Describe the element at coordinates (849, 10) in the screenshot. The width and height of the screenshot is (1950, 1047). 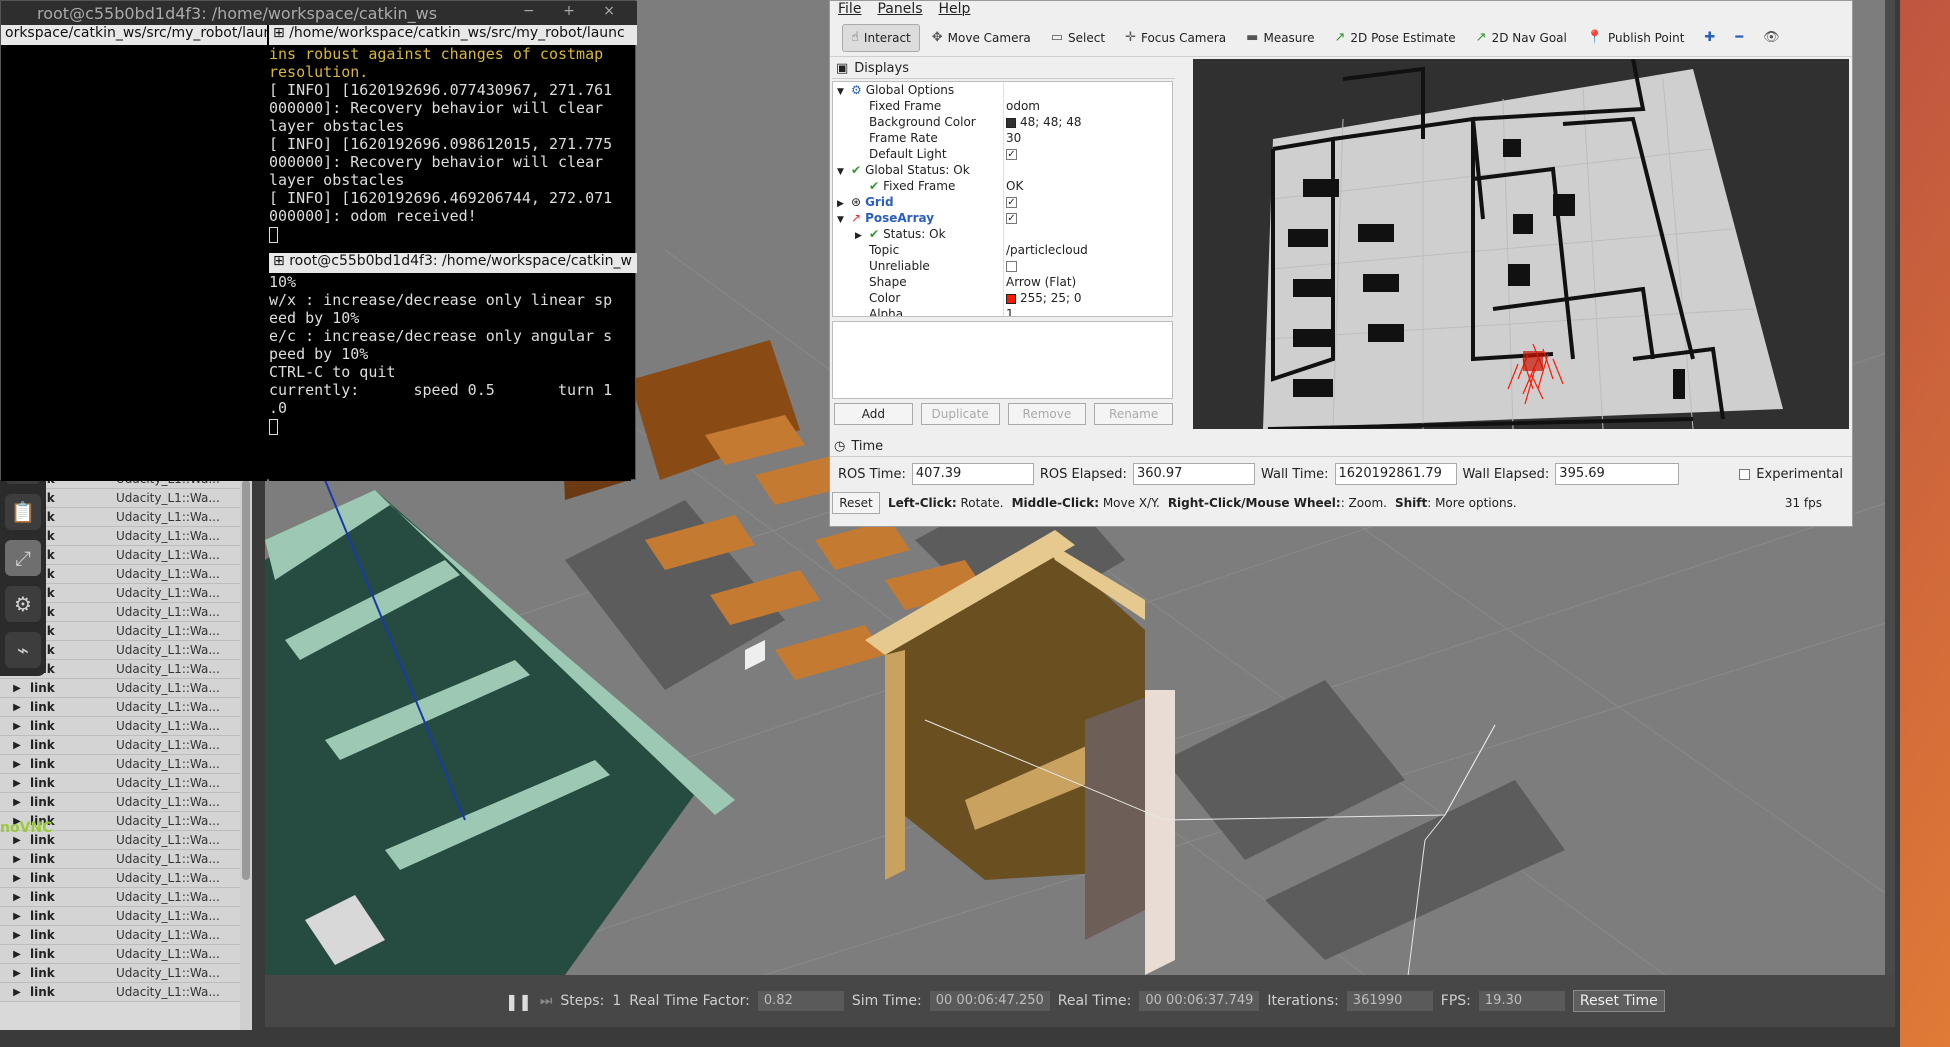
I see `menu-file: File` at that location.